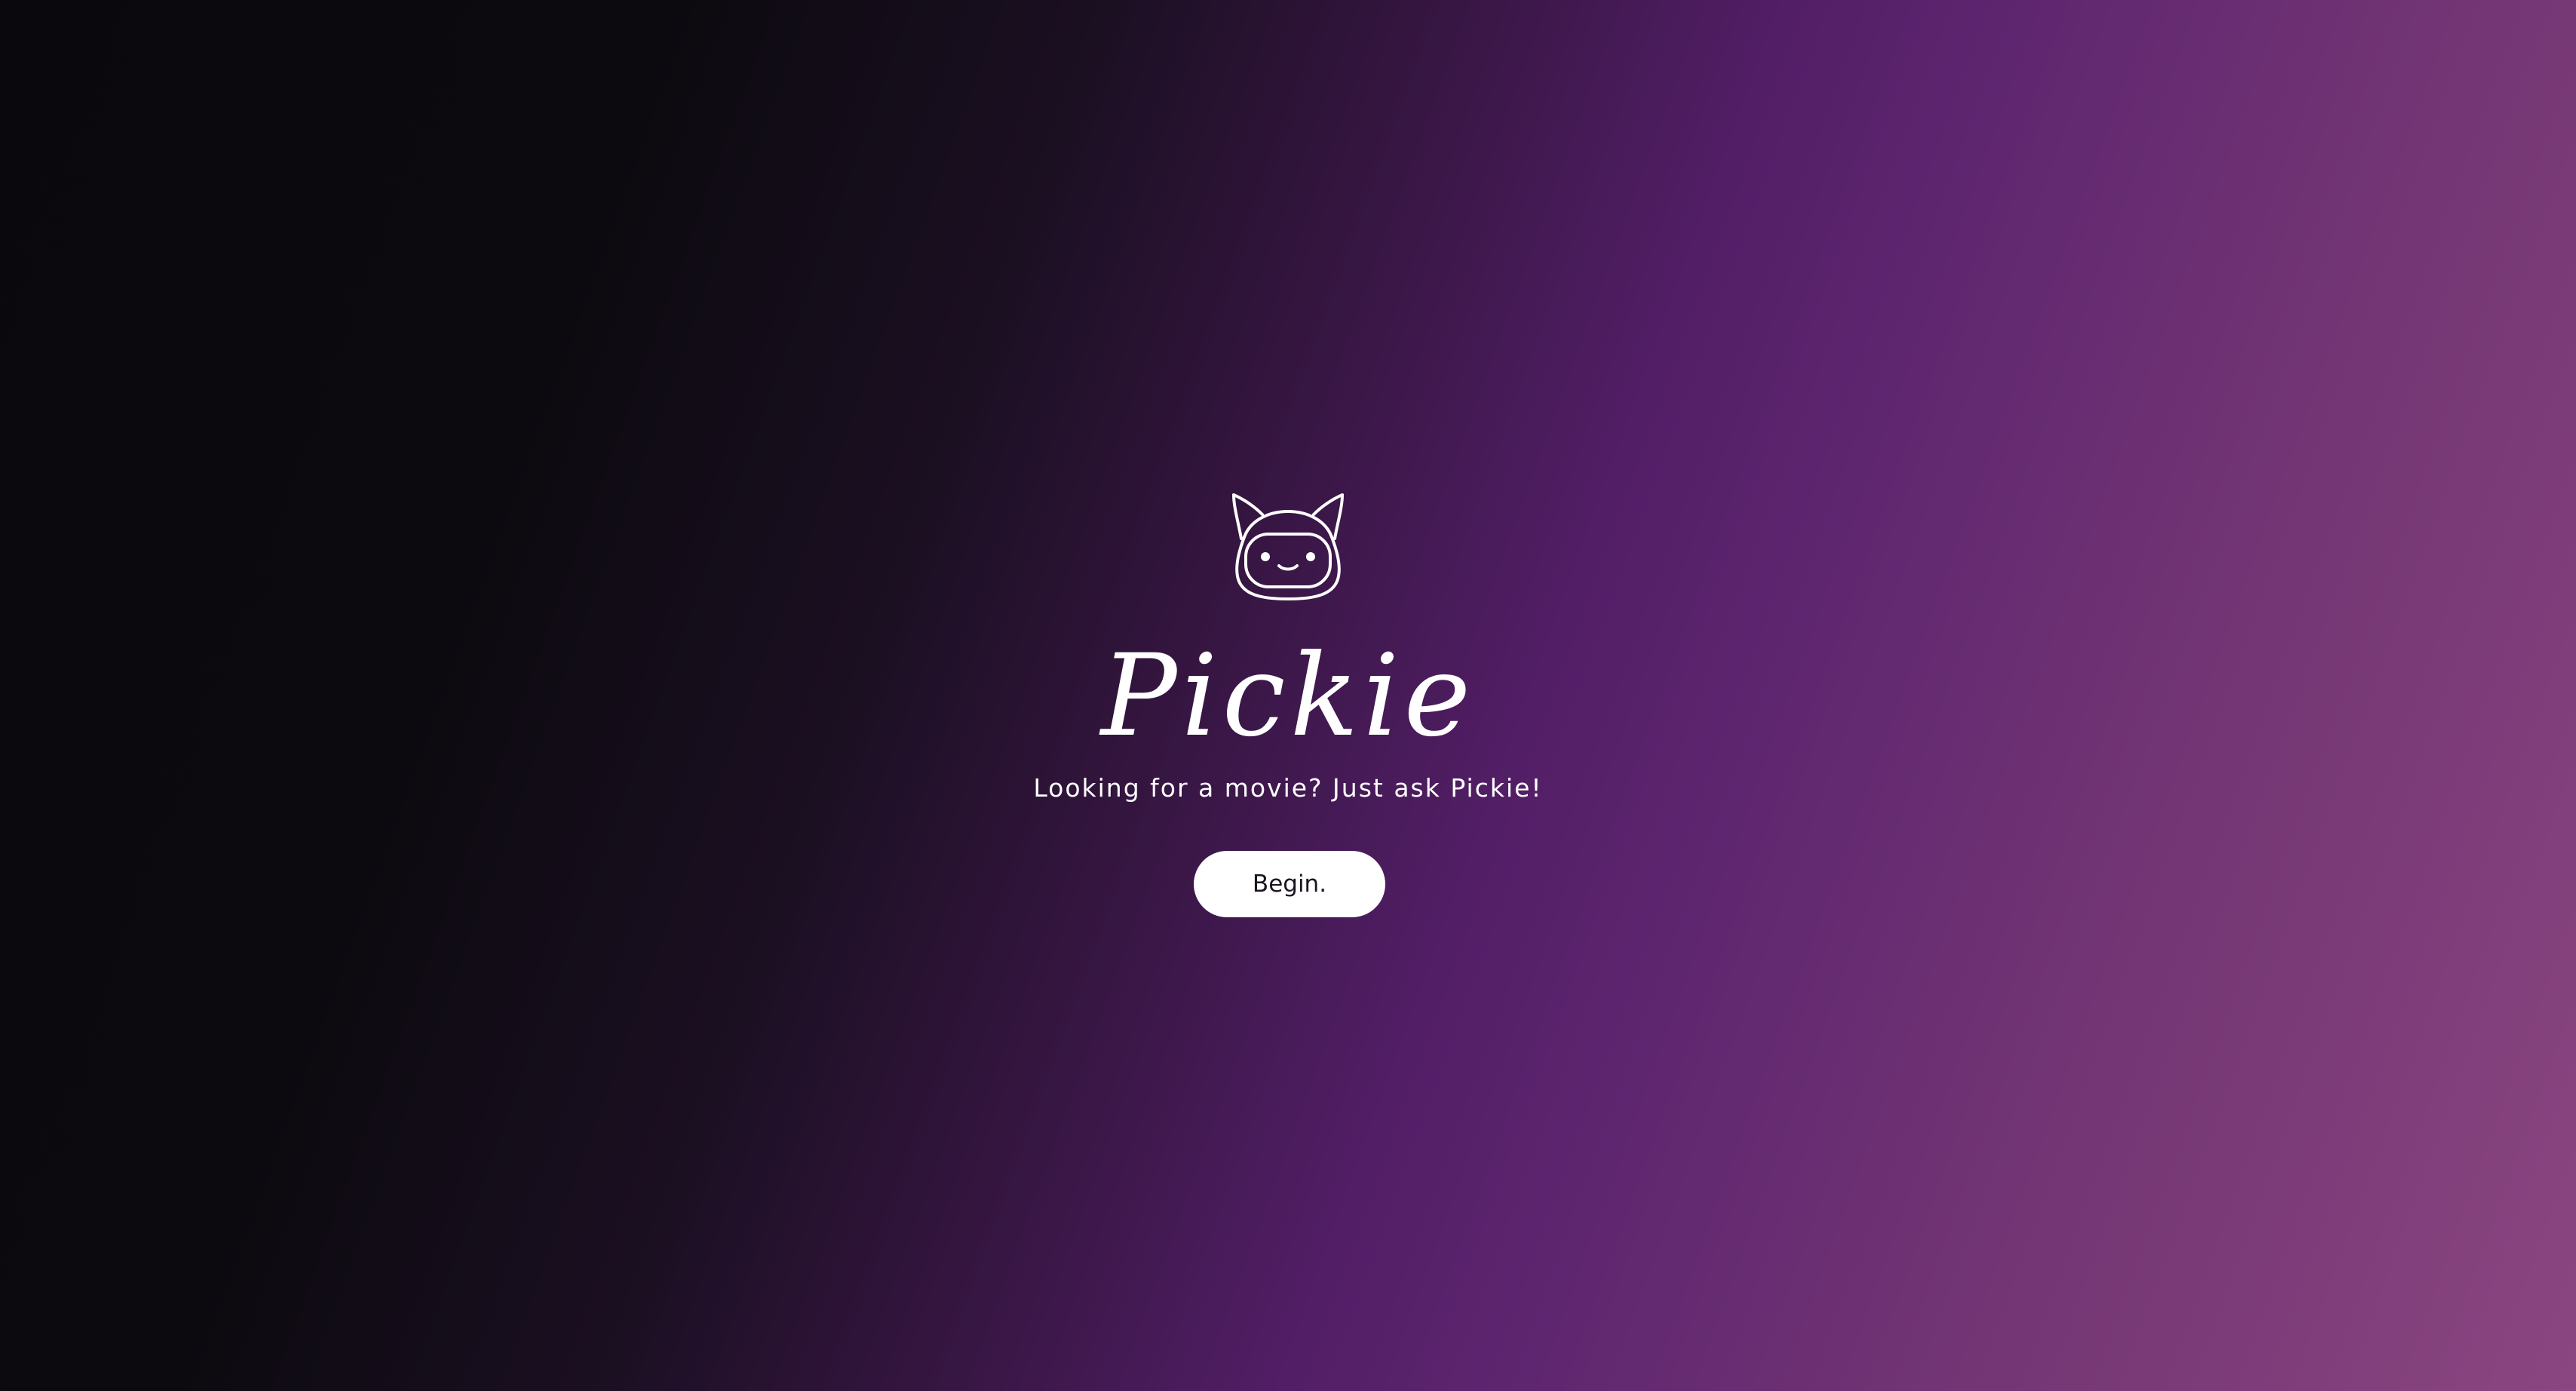 This screenshot has width=2576, height=1391. I want to click on app-title: Pickie, so click(1288, 696).